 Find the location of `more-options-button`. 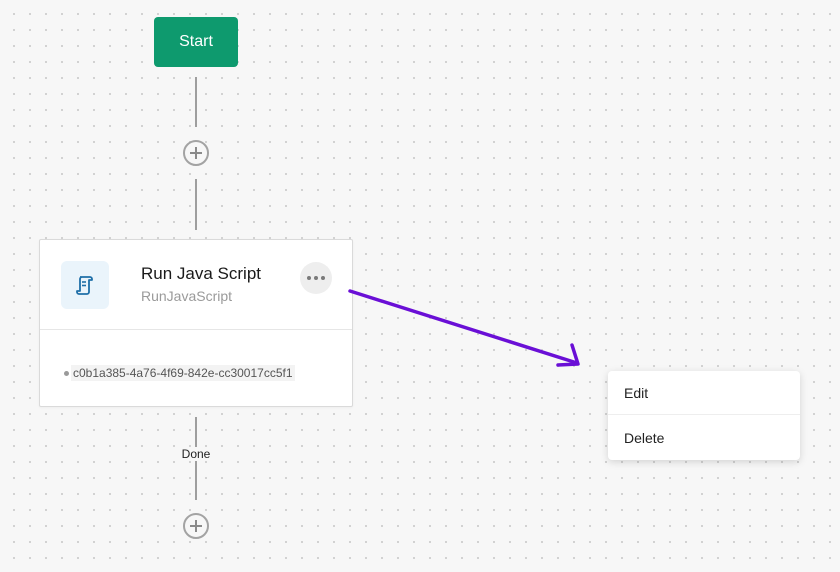

more-options-button is located at coordinates (316, 278).